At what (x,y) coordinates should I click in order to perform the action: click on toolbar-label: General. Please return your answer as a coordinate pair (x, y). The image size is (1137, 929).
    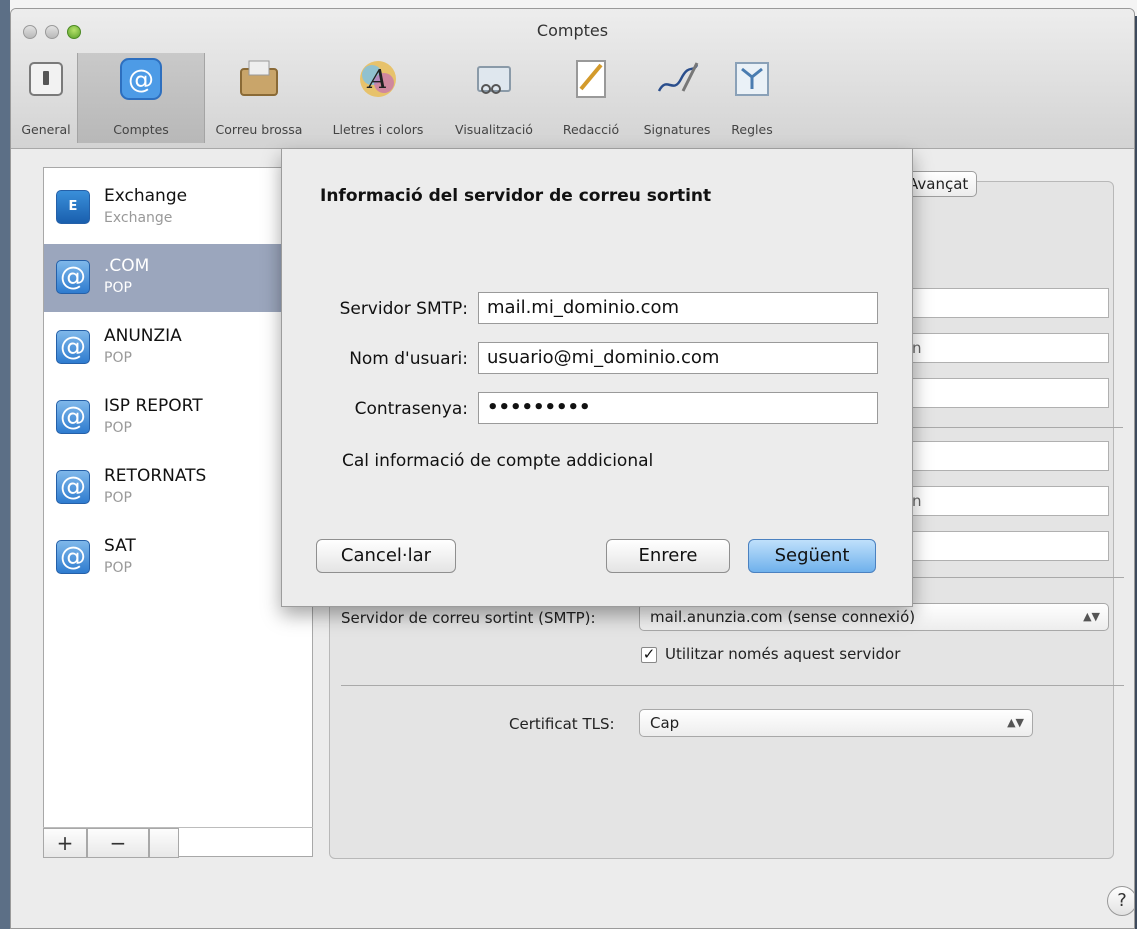
    Looking at the image, I should click on (46, 129).